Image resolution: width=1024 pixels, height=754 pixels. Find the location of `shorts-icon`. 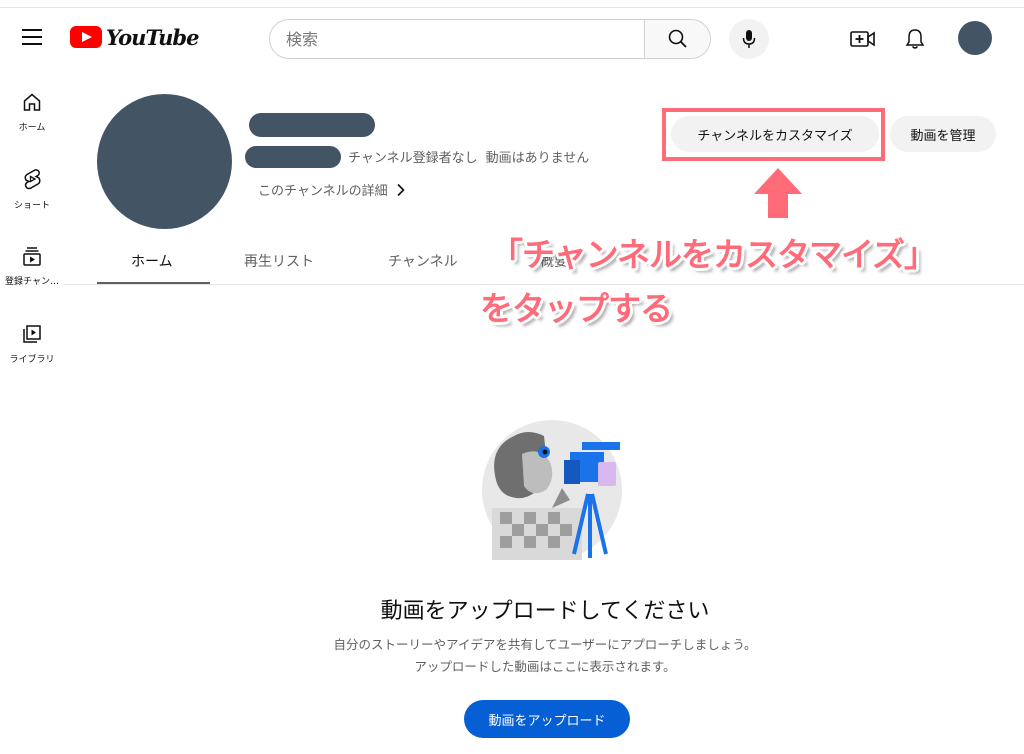

shorts-icon is located at coordinates (32, 179).